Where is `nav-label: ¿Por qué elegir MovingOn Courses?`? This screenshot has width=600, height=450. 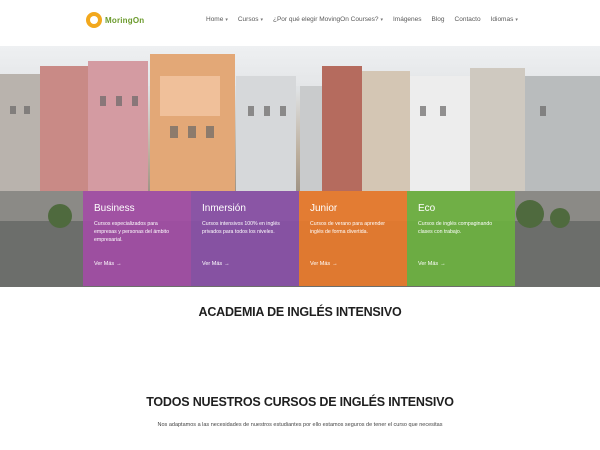
nav-label: ¿Por qué elegir MovingOn Courses? is located at coordinates (325, 19).